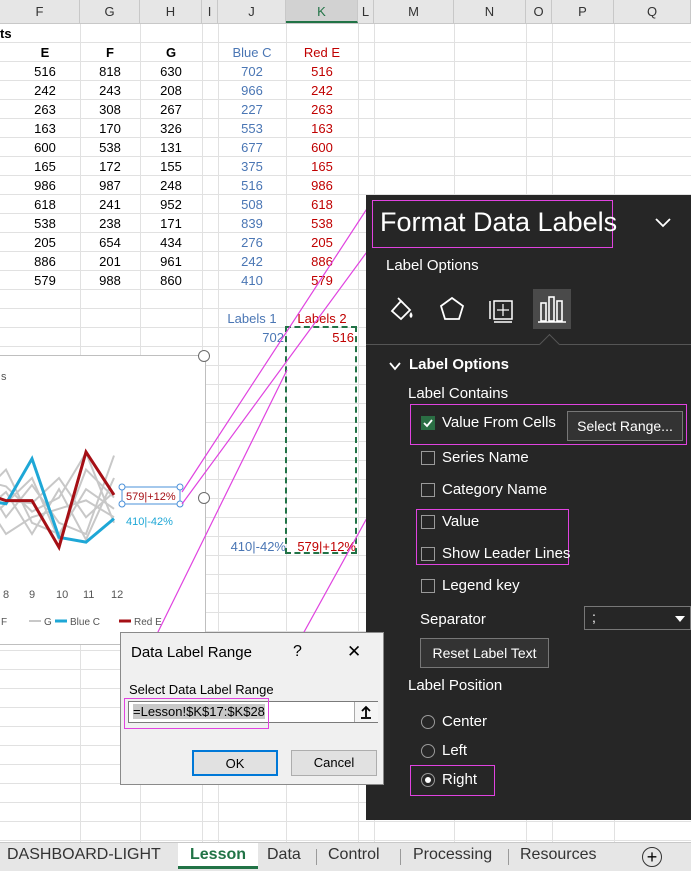  I want to click on pane-subtitle: Label Options, so click(432, 265).